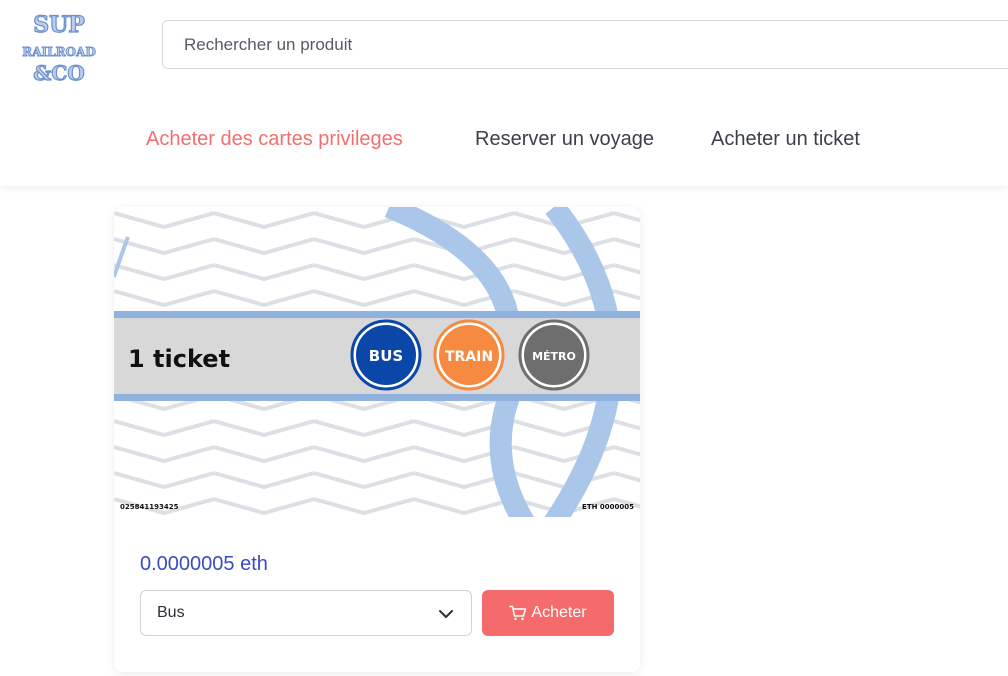  What do you see at coordinates (59, 25) in the screenshot?
I see `logo-line-1: SUP` at bounding box center [59, 25].